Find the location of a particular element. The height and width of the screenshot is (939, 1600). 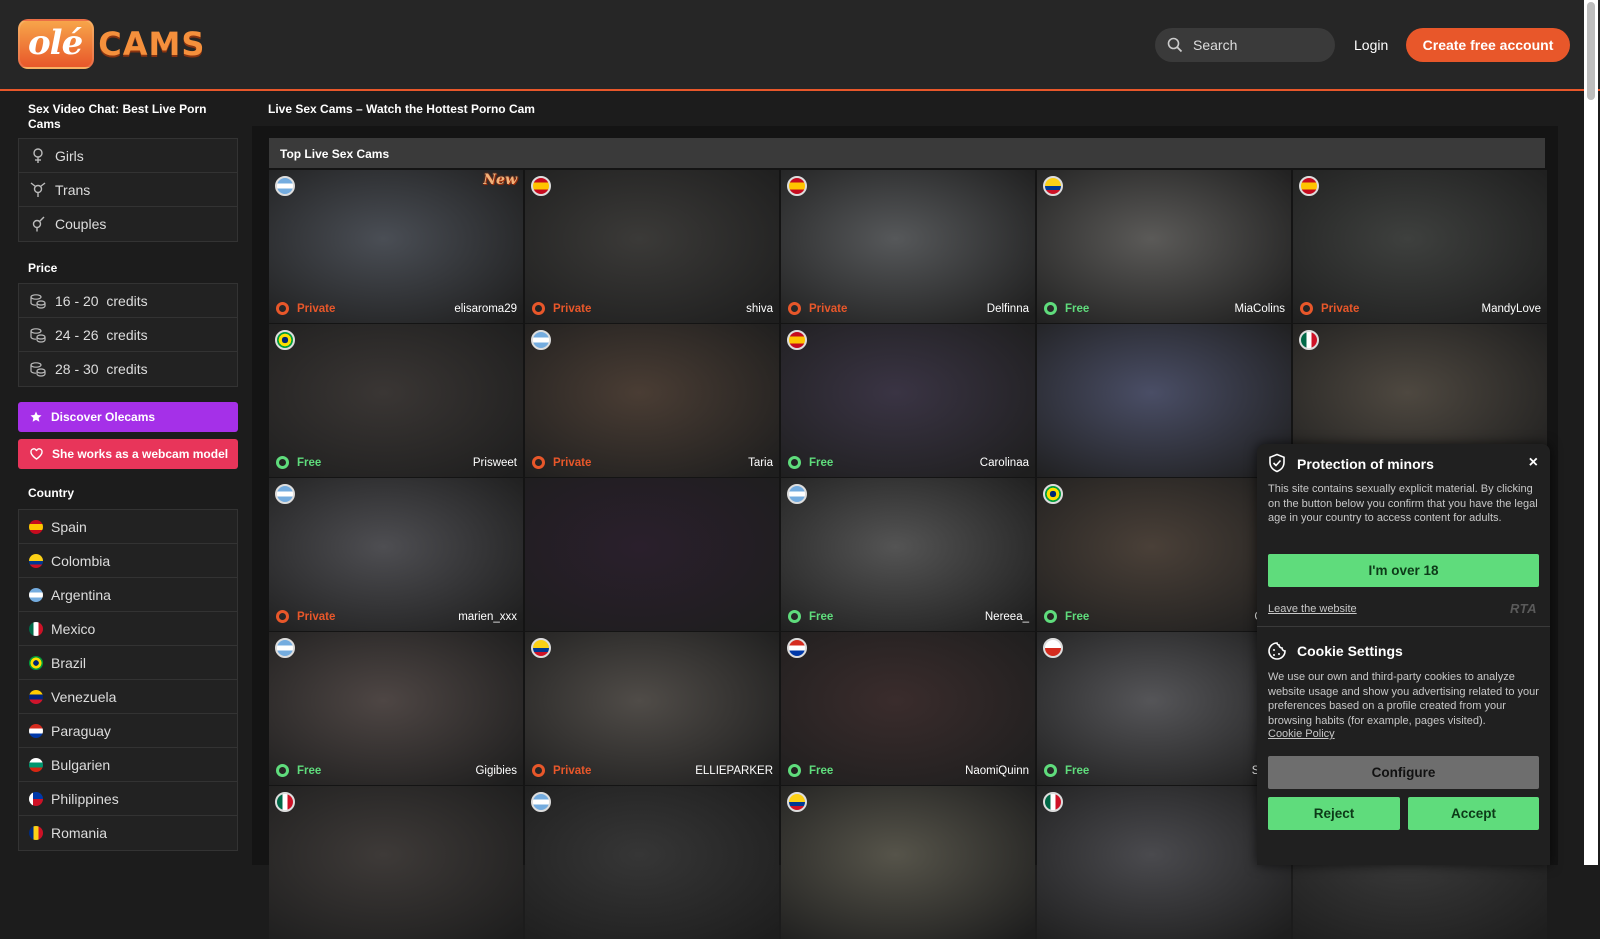

coins-icon is located at coordinates (38, 301).